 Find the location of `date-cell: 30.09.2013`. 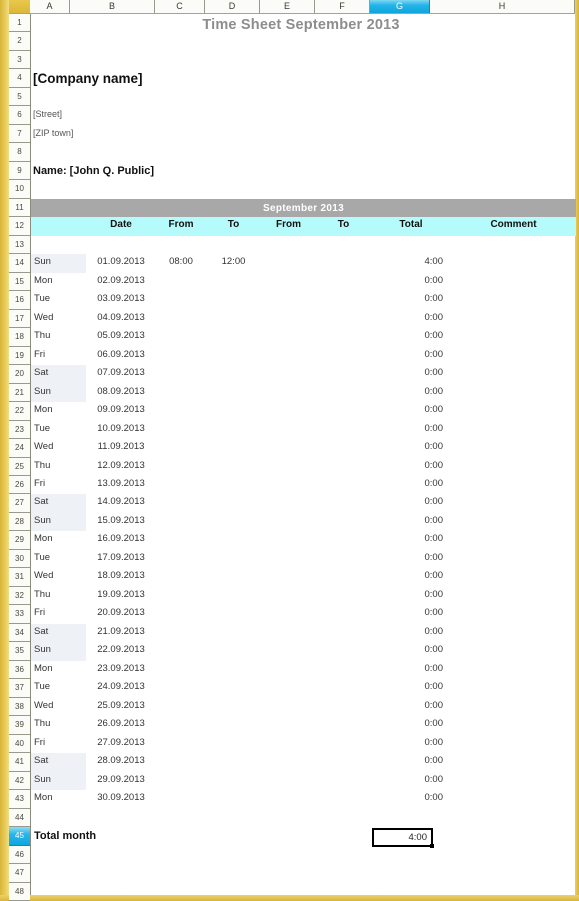

date-cell: 30.09.2013 is located at coordinates (121, 799).